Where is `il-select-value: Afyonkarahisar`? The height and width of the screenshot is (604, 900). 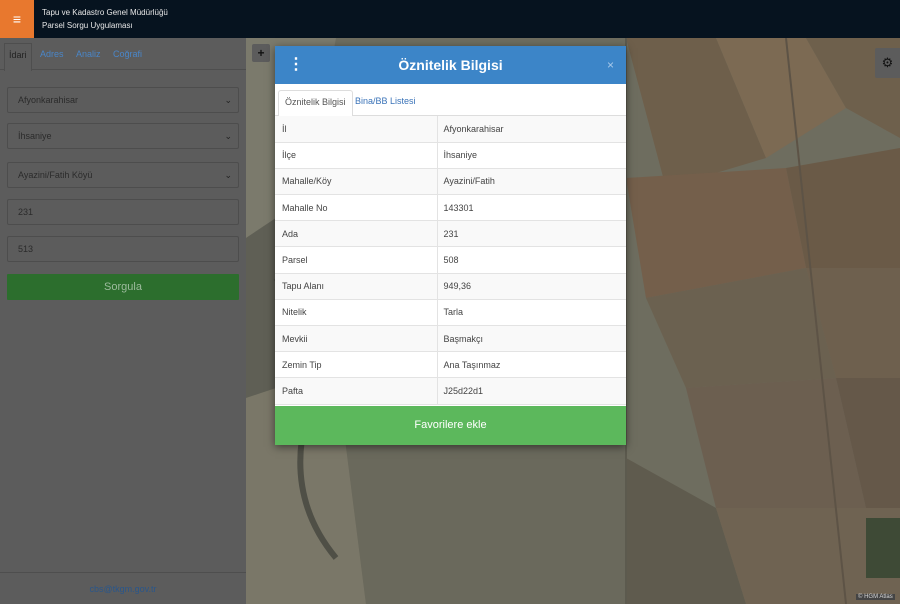
il-select-value: Afyonkarahisar is located at coordinates (48, 100).